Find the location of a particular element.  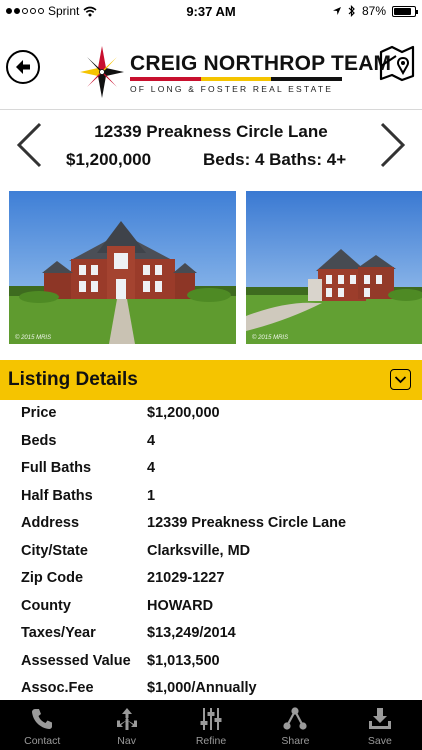

detail-value: 21029-1227 is located at coordinates (186, 578).